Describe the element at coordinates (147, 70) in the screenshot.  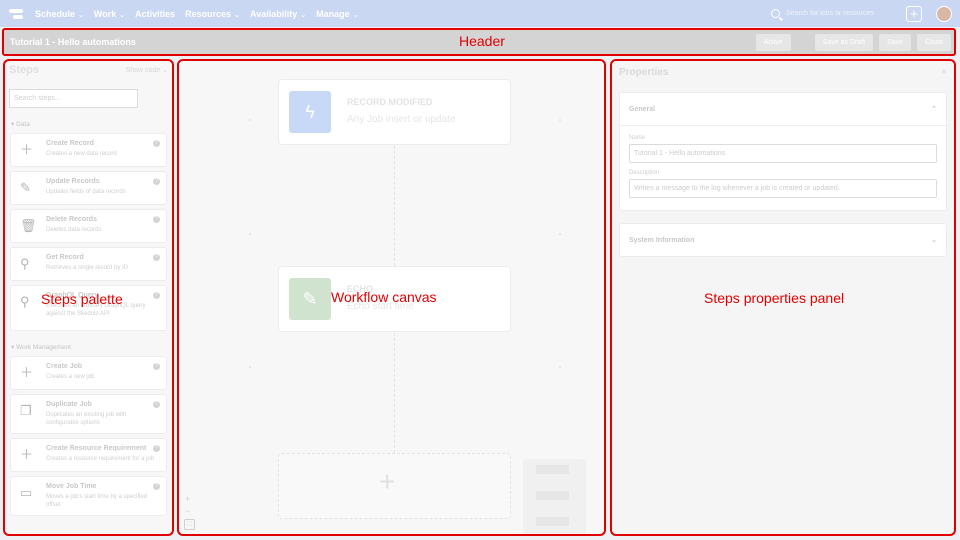
I see `show-code-toggle: Show code ⌄` at that location.